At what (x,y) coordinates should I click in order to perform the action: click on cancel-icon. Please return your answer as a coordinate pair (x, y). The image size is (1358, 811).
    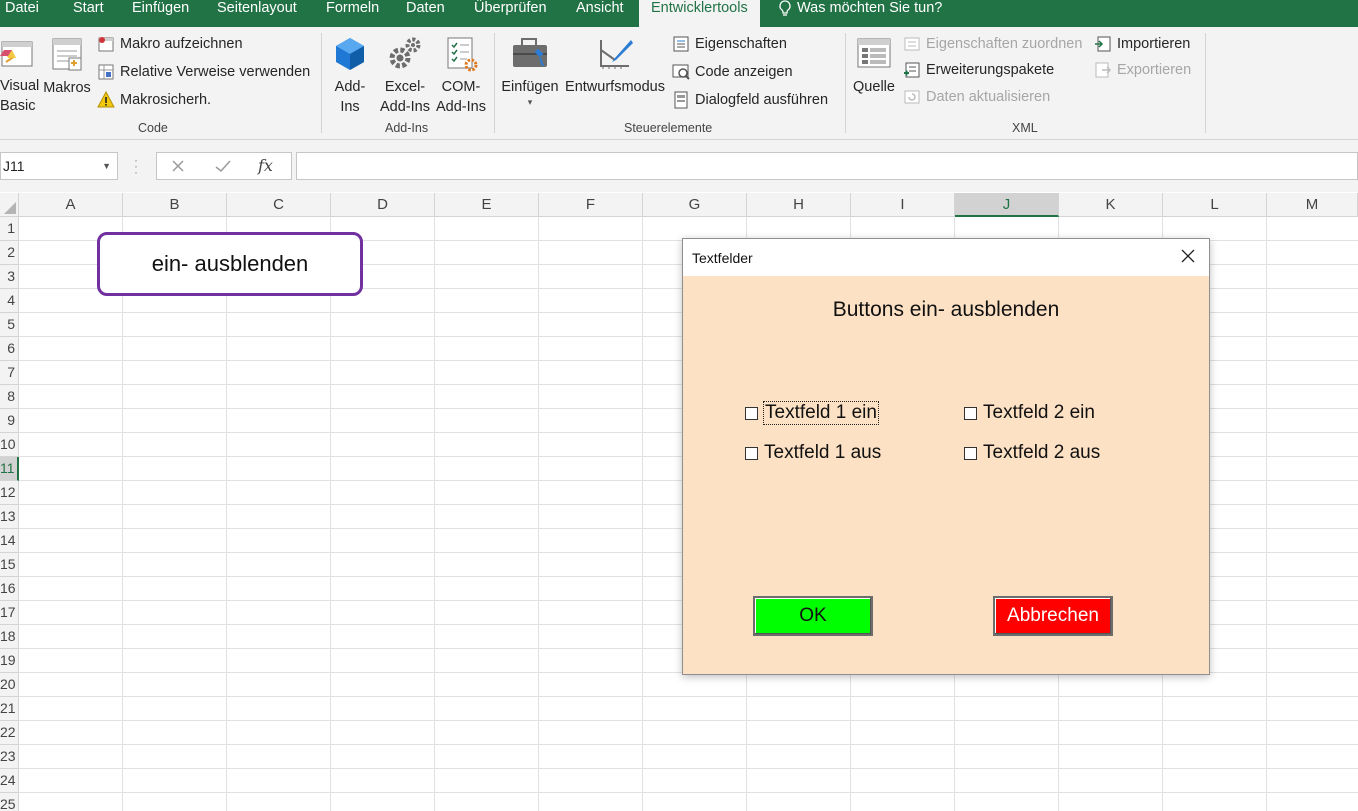
    Looking at the image, I should click on (178, 166).